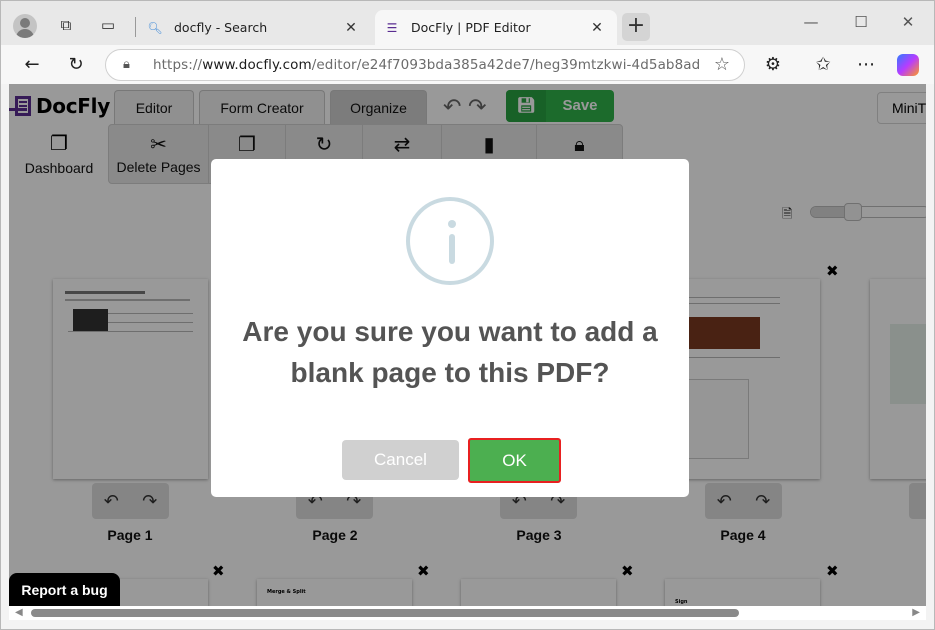 The height and width of the screenshot is (630, 935). I want to click on tab-docfly: ☰ DocFly | PDF Editor ✕, so click(496, 27).